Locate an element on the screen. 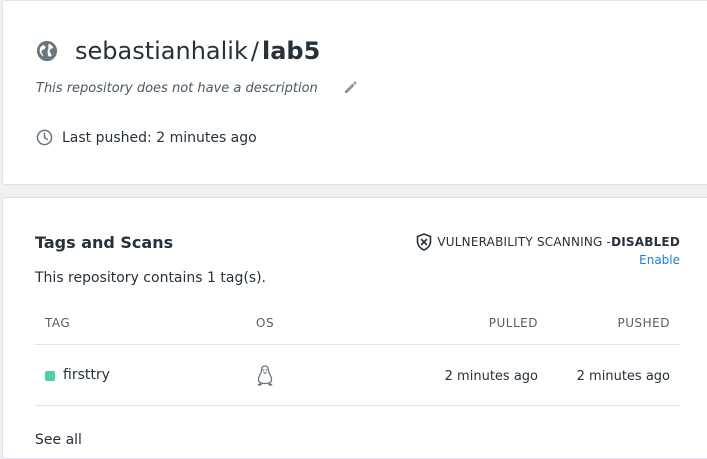  tag-status-dot is located at coordinates (50, 376).